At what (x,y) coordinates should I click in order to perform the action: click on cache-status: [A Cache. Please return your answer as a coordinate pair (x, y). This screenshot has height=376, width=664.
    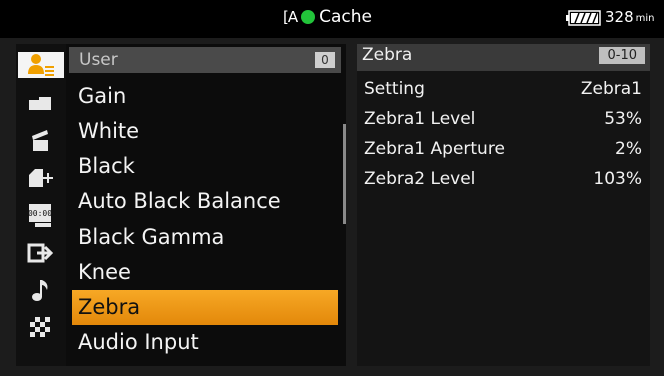
    Looking at the image, I should click on (327, 17).